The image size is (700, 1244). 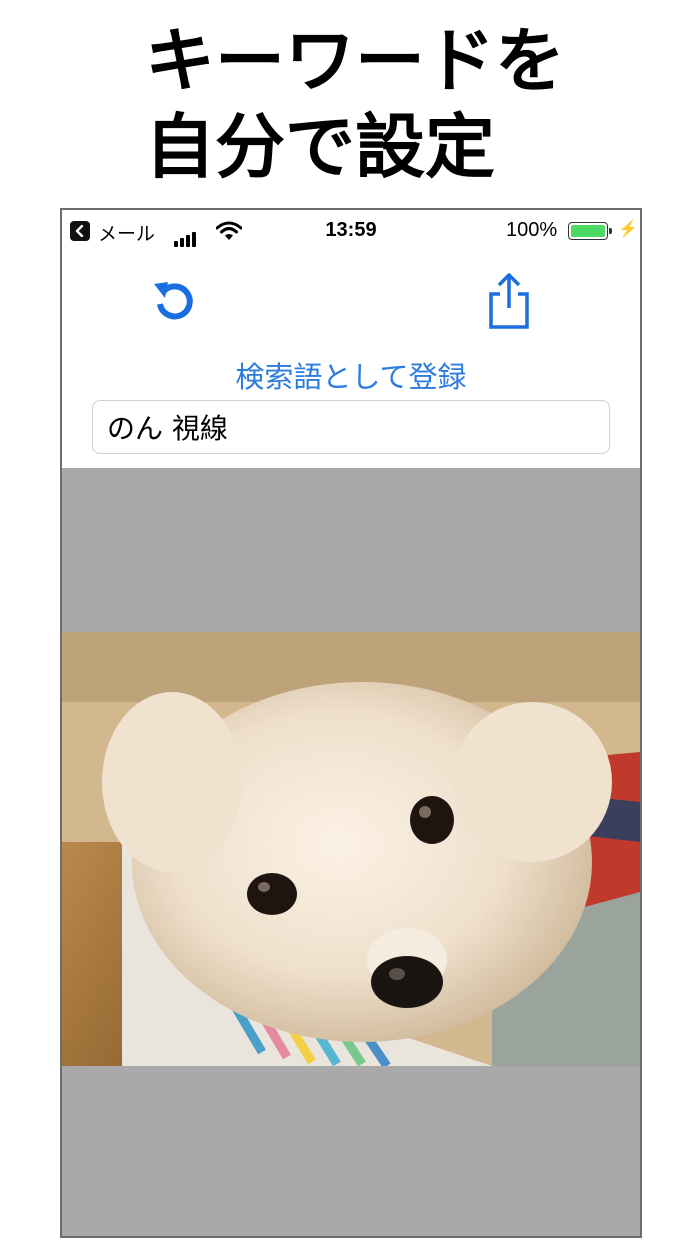 I want to click on charging-bolt-icon: ⚡, so click(x=628, y=229).